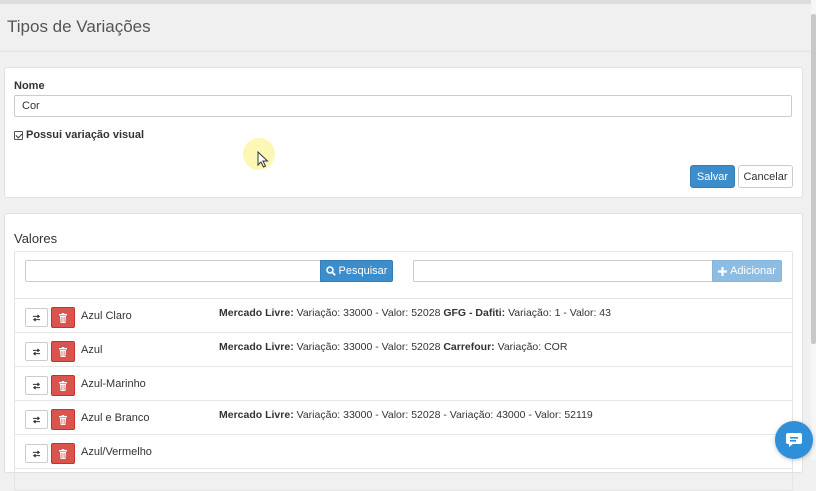 This screenshot has width=816, height=491. Describe the element at coordinates (29, 86) in the screenshot. I see `name-label: Nome` at that location.